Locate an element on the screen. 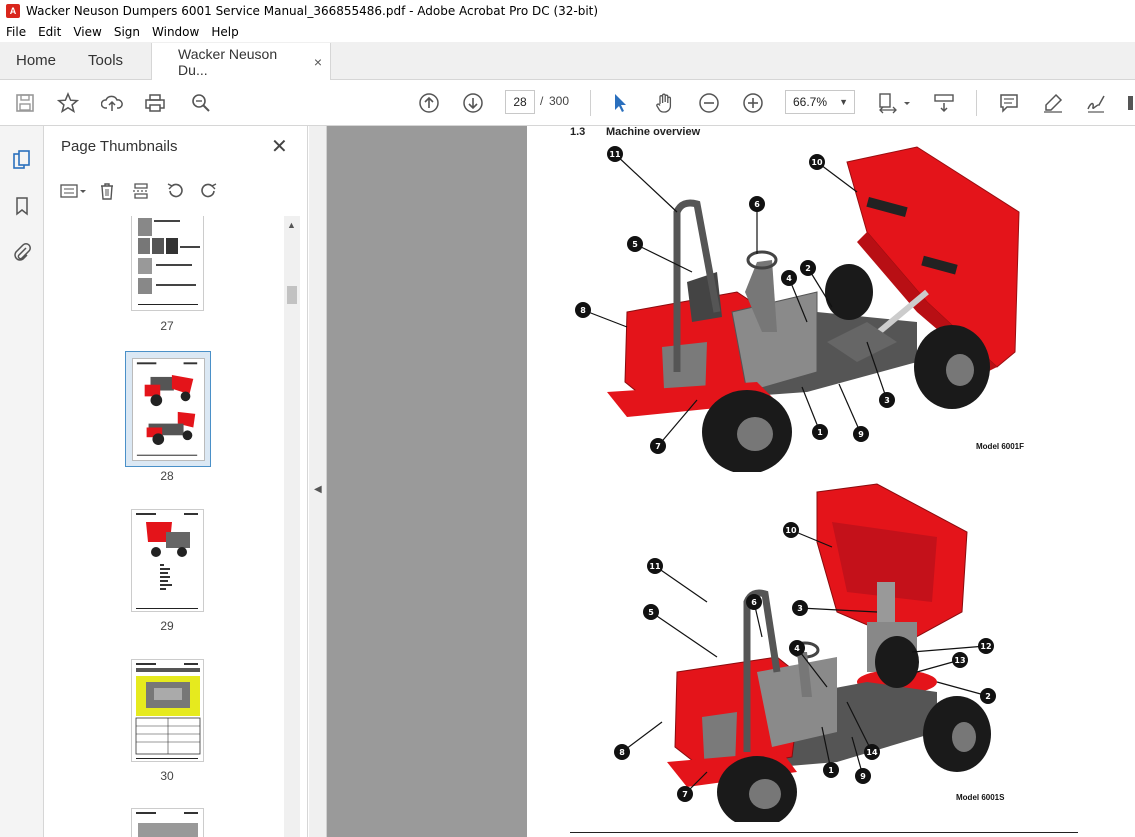 The width and height of the screenshot is (1135, 837). more-tools-icon is located at coordinates (1128, 103).